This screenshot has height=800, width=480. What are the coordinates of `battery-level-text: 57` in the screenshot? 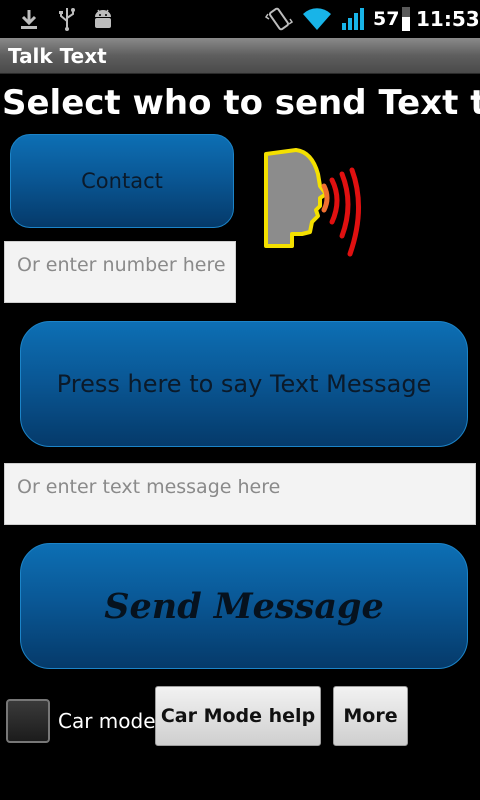 It's located at (386, 19).